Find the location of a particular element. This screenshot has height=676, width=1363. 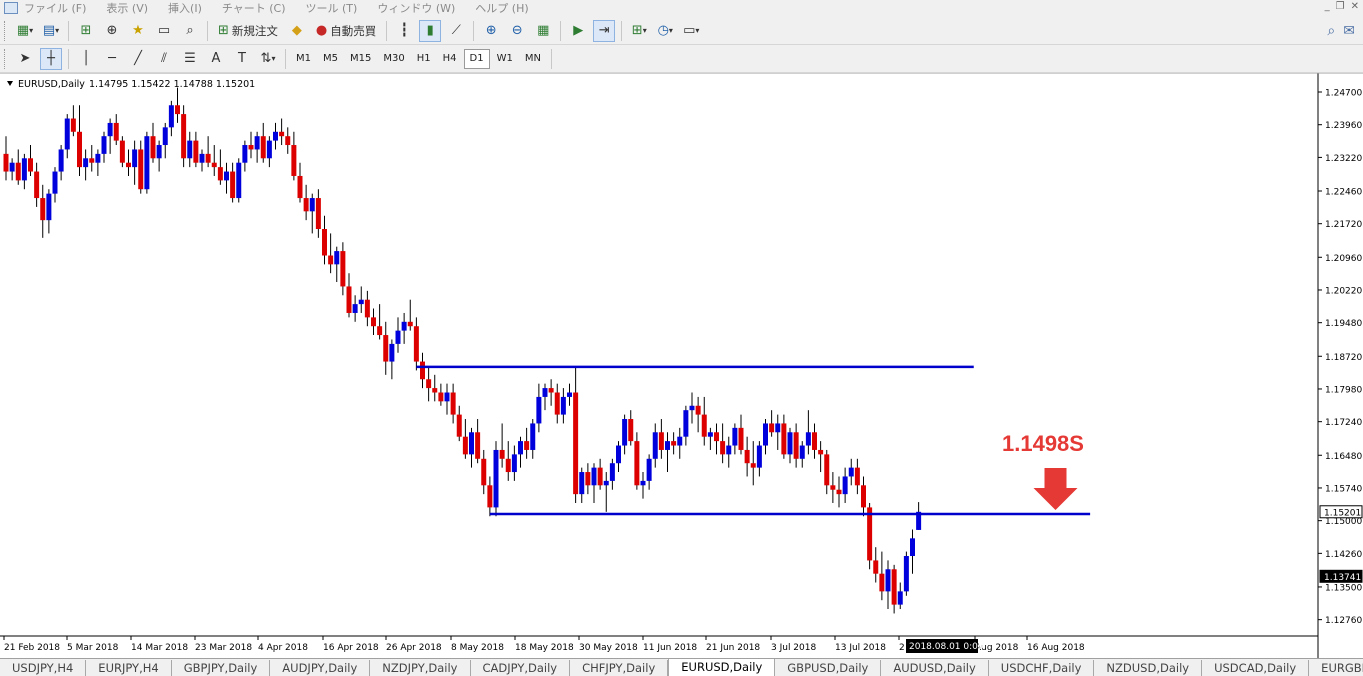

x-tick-label: 13 Jul 2018 is located at coordinates (860, 648).